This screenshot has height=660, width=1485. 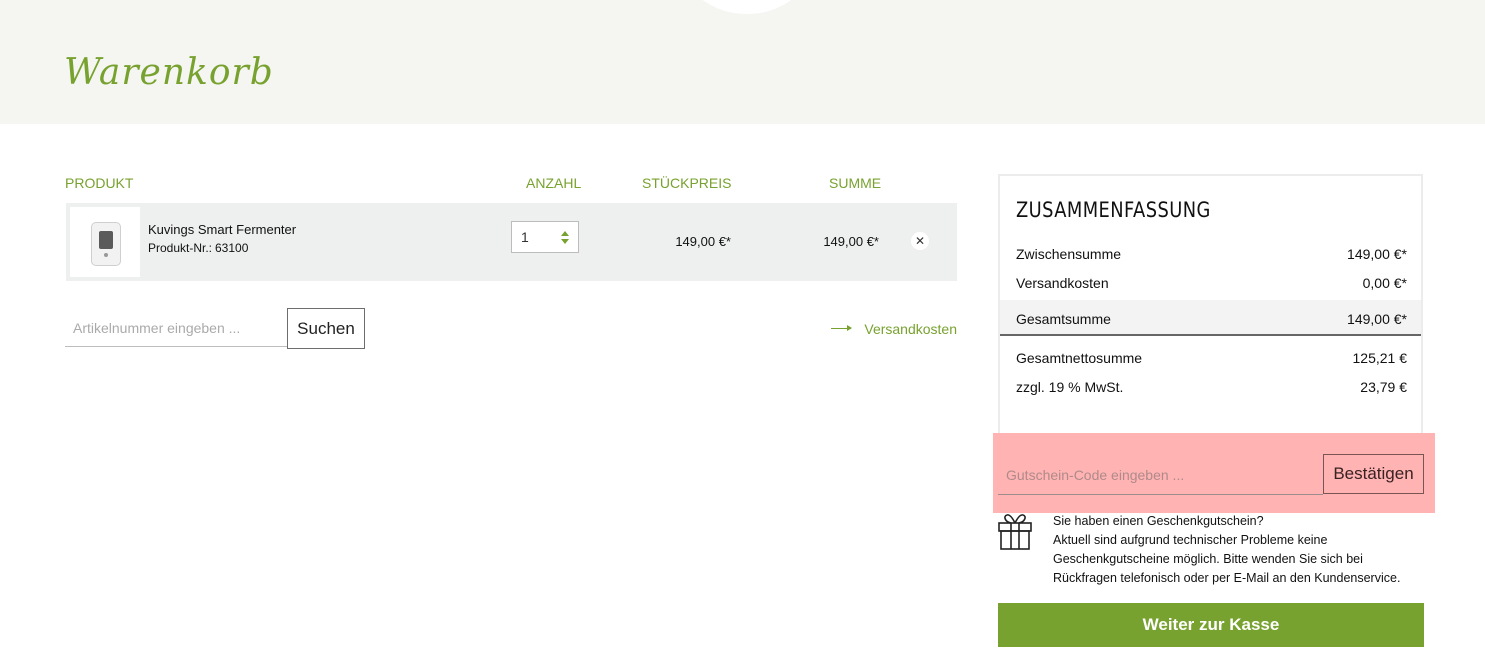 What do you see at coordinates (703, 241) in the screenshot?
I see `unit-price: 149,00 €*` at bounding box center [703, 241].